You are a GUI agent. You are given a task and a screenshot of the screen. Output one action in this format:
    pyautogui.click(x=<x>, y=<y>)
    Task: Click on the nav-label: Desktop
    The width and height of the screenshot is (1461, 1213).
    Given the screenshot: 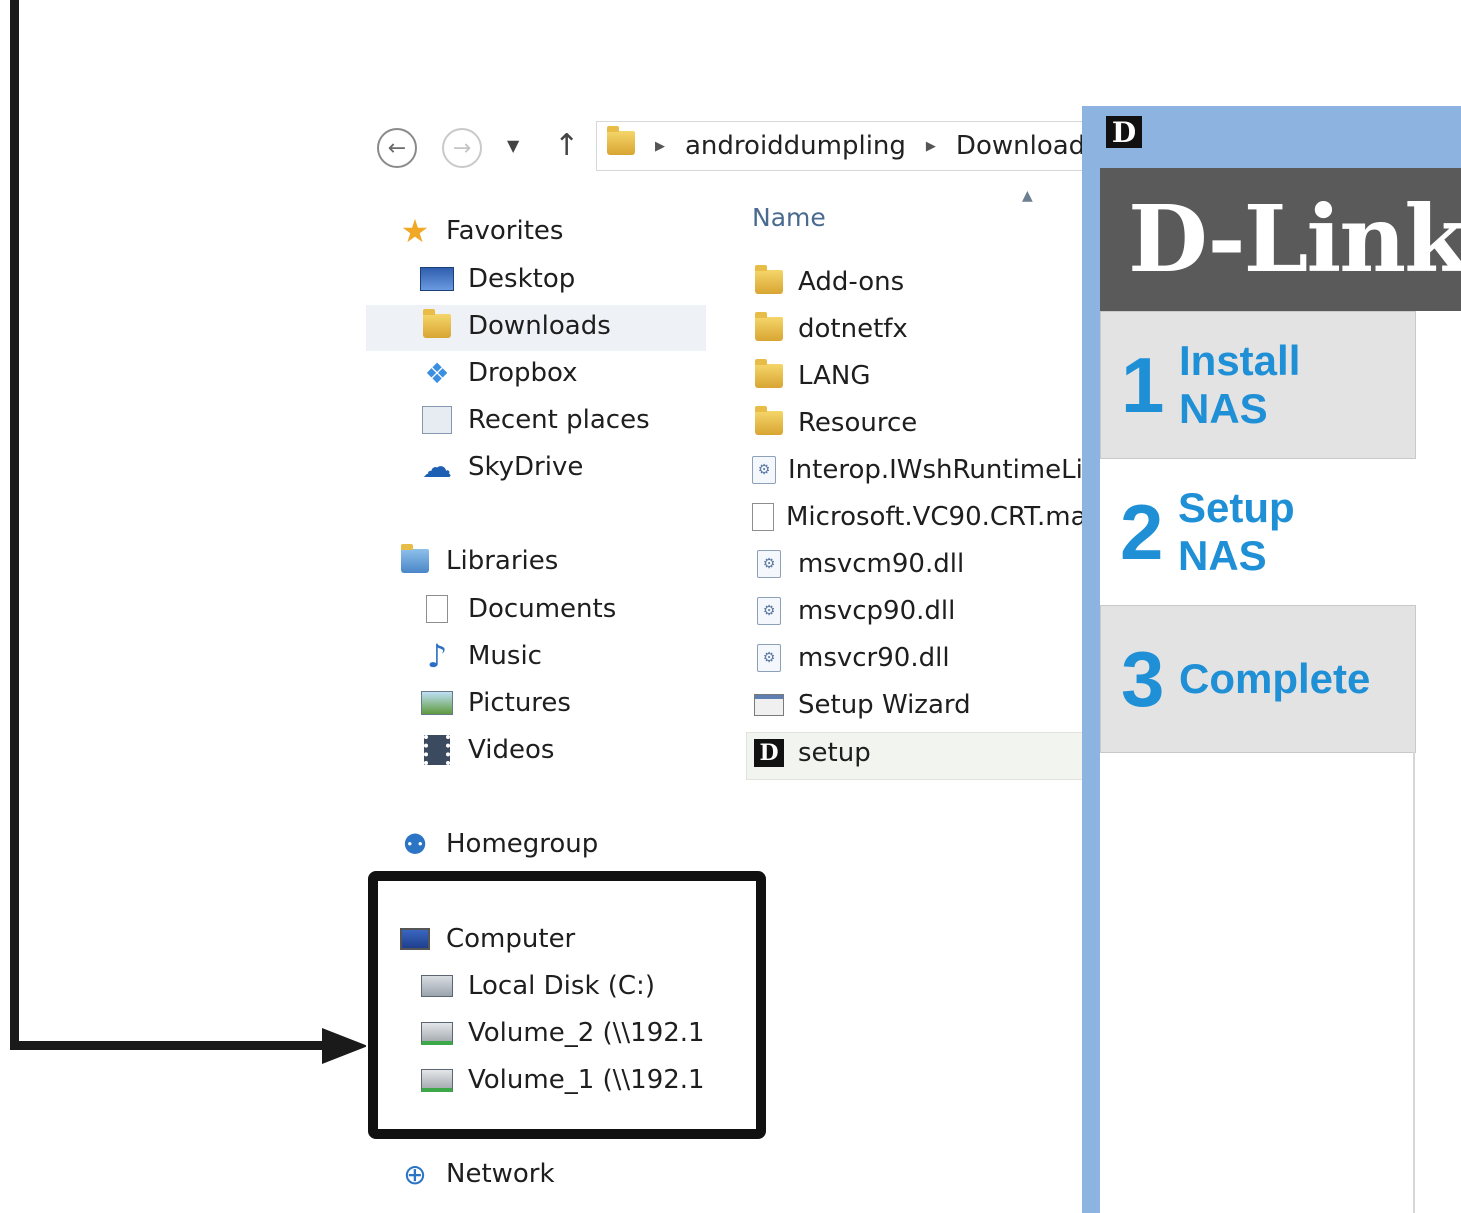 What is the action you would take?
    pyautogui.click(x=522, y=279)
    